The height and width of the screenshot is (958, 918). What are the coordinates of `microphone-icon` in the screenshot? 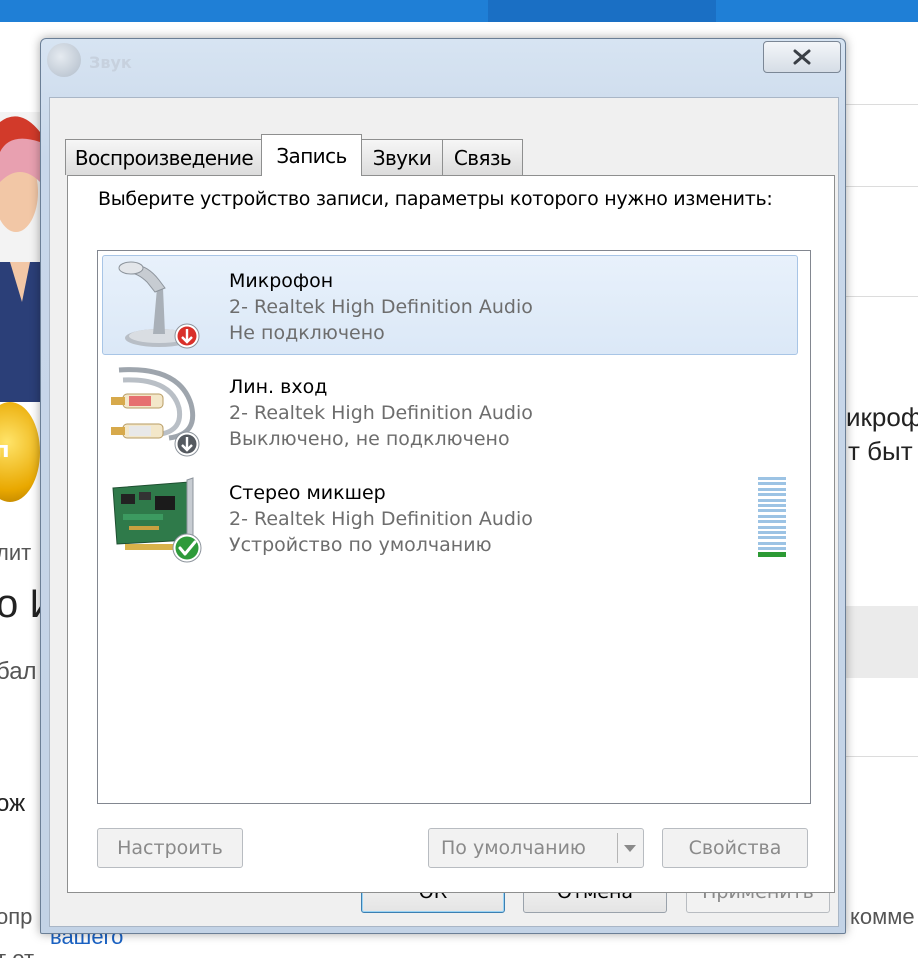 It's located at (159, 305).